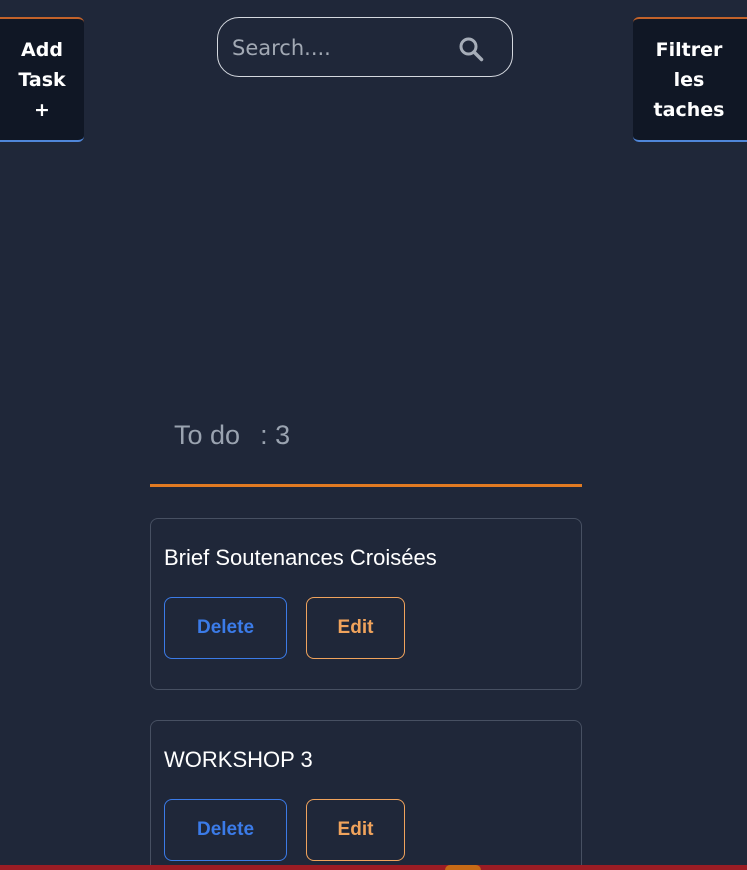  I want to click on column-count: : 3, so click(275, 435).